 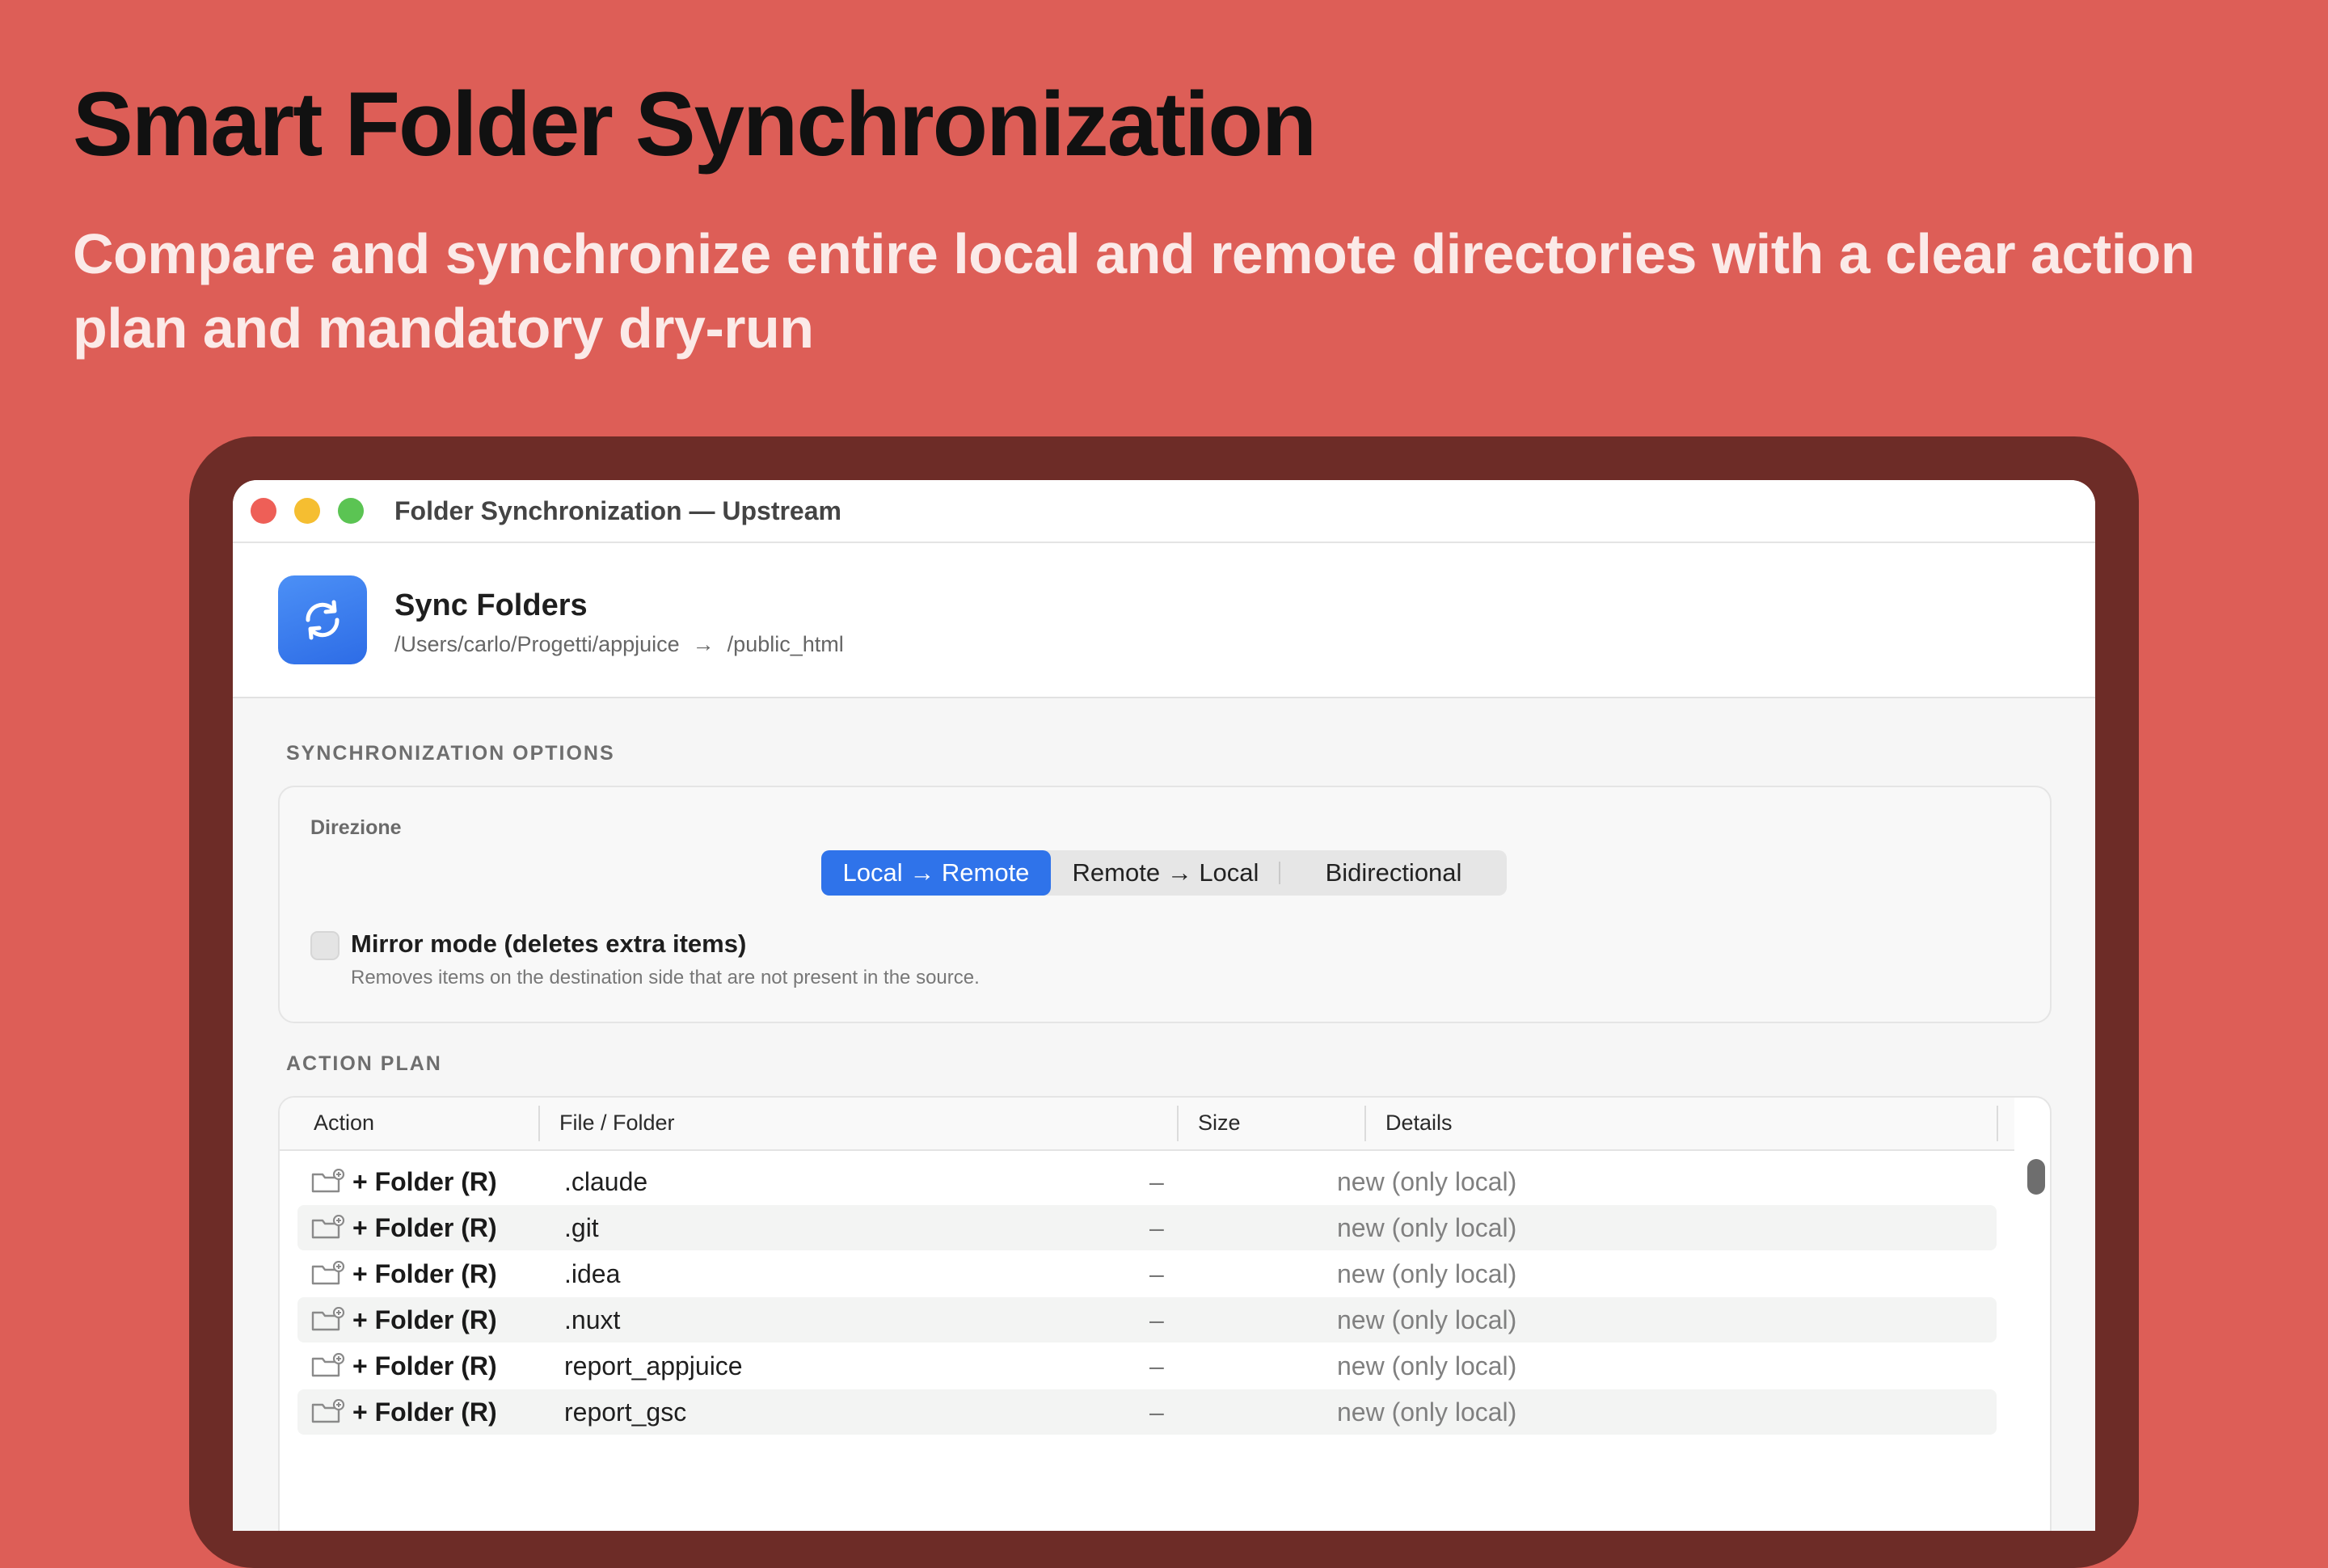 I want to click on local-path: /Users/carlo/Progetti/appjuice, so click(x=537, y=644).